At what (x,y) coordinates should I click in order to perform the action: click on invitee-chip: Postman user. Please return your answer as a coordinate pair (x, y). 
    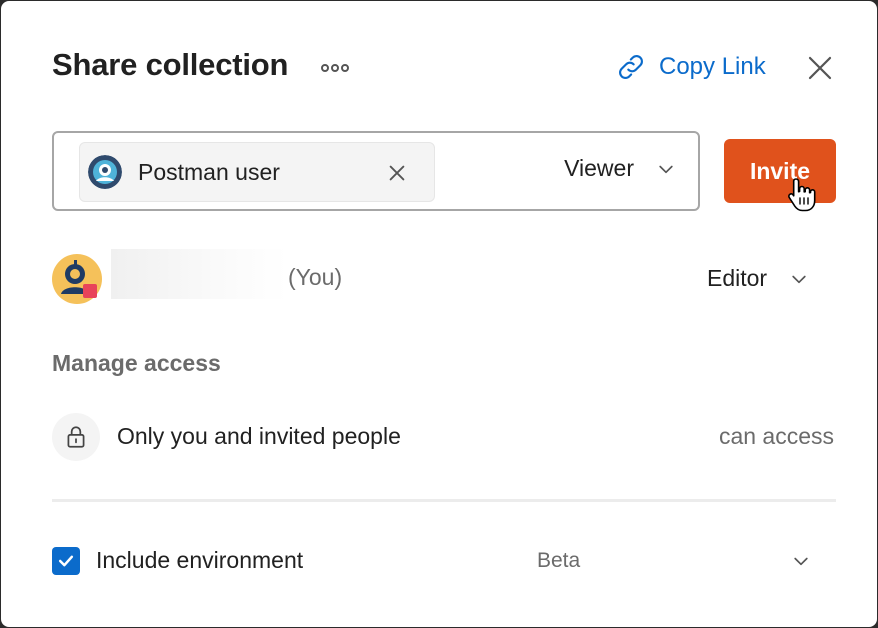
    Looking at the image, I should click on (257, 172).